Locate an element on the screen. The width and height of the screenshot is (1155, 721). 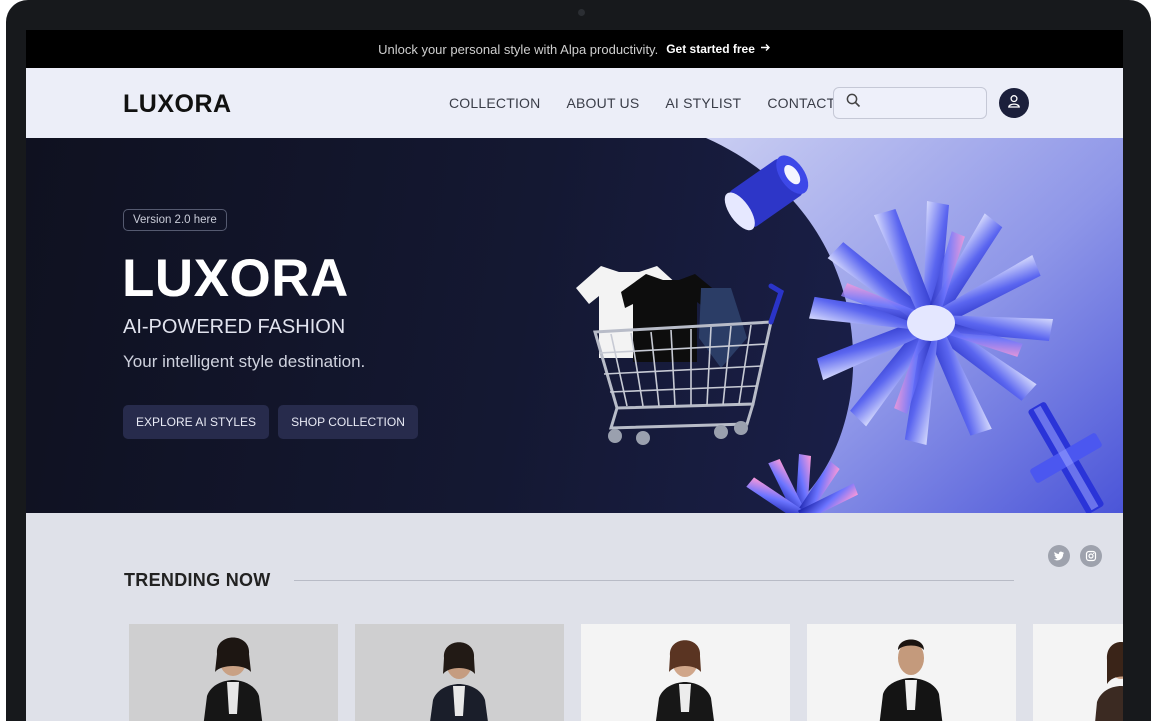
instagram-icon is located at coordinates (1091, 556).